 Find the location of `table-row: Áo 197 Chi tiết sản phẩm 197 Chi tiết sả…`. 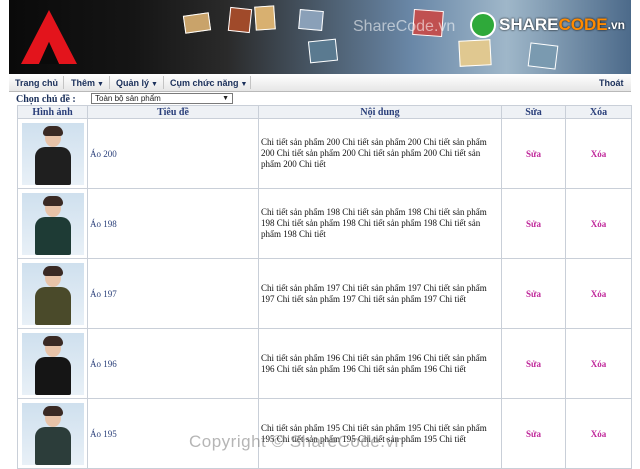

table-row: Áo 197 Chi tiết sản phẩm 197 Chi tiết sả… is located at coordinates (324, 293).